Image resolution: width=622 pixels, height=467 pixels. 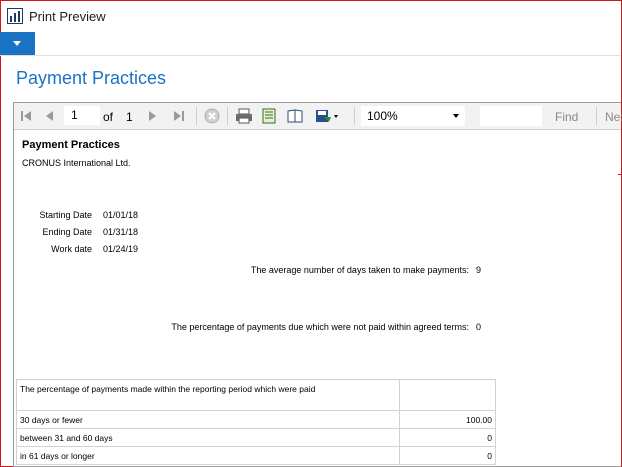 What do you see at coordinates (65, 215) in the screenshot?
I see `starting-date-label: Starting Date` at bounding box center [65, 215].